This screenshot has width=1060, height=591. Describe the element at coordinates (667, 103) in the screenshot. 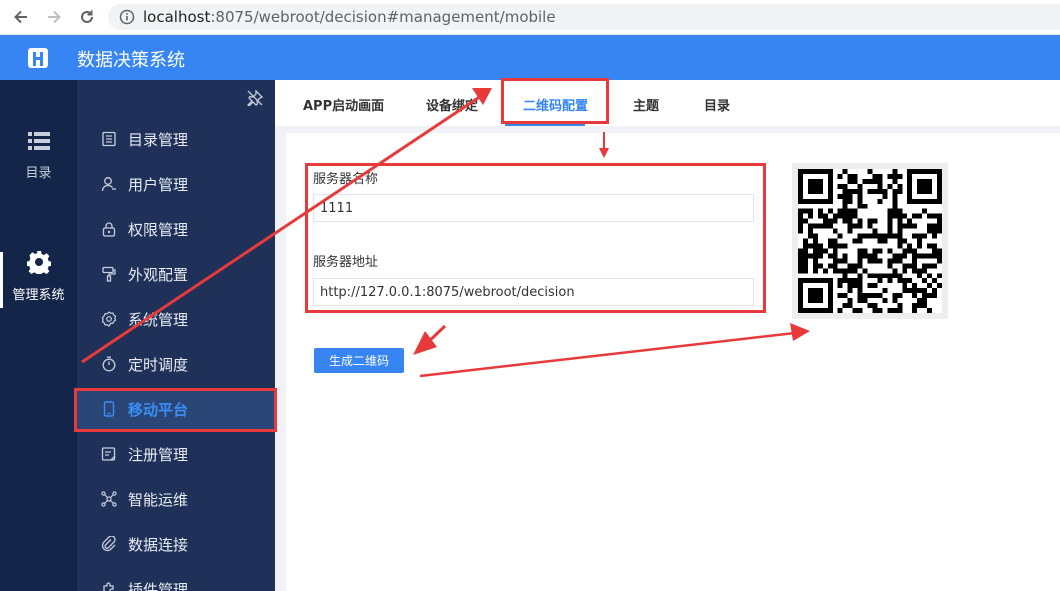

I see `tab-bar: APP启动画面 设备绑定 二维码配置 主题 目录` at that location.